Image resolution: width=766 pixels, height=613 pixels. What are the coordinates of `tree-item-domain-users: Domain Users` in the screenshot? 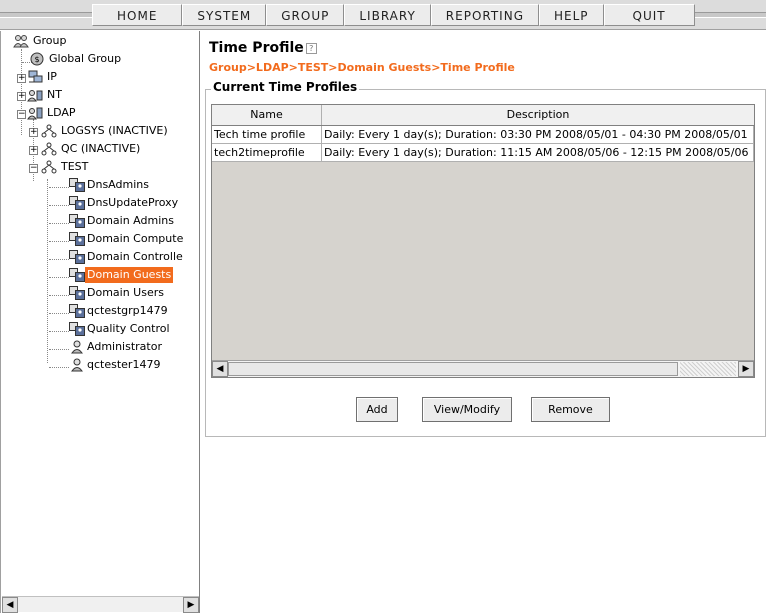 It's located at (134, 293).